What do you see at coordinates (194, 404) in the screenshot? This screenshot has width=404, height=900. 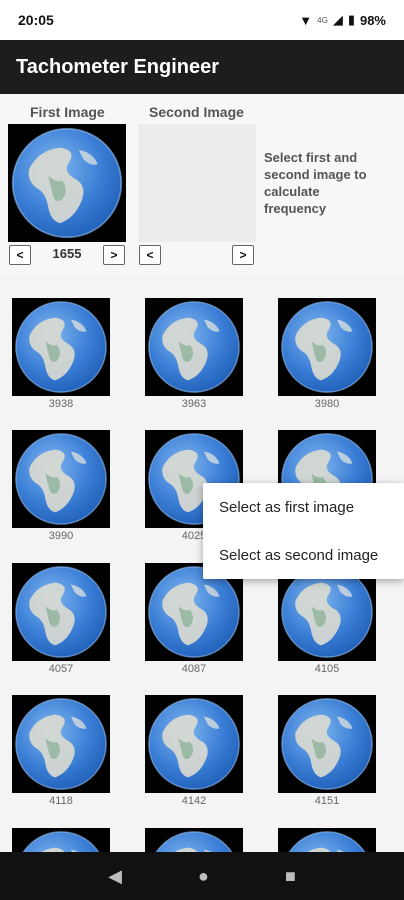 I see `frame-label: 3963` at bounding box center [194, 404].